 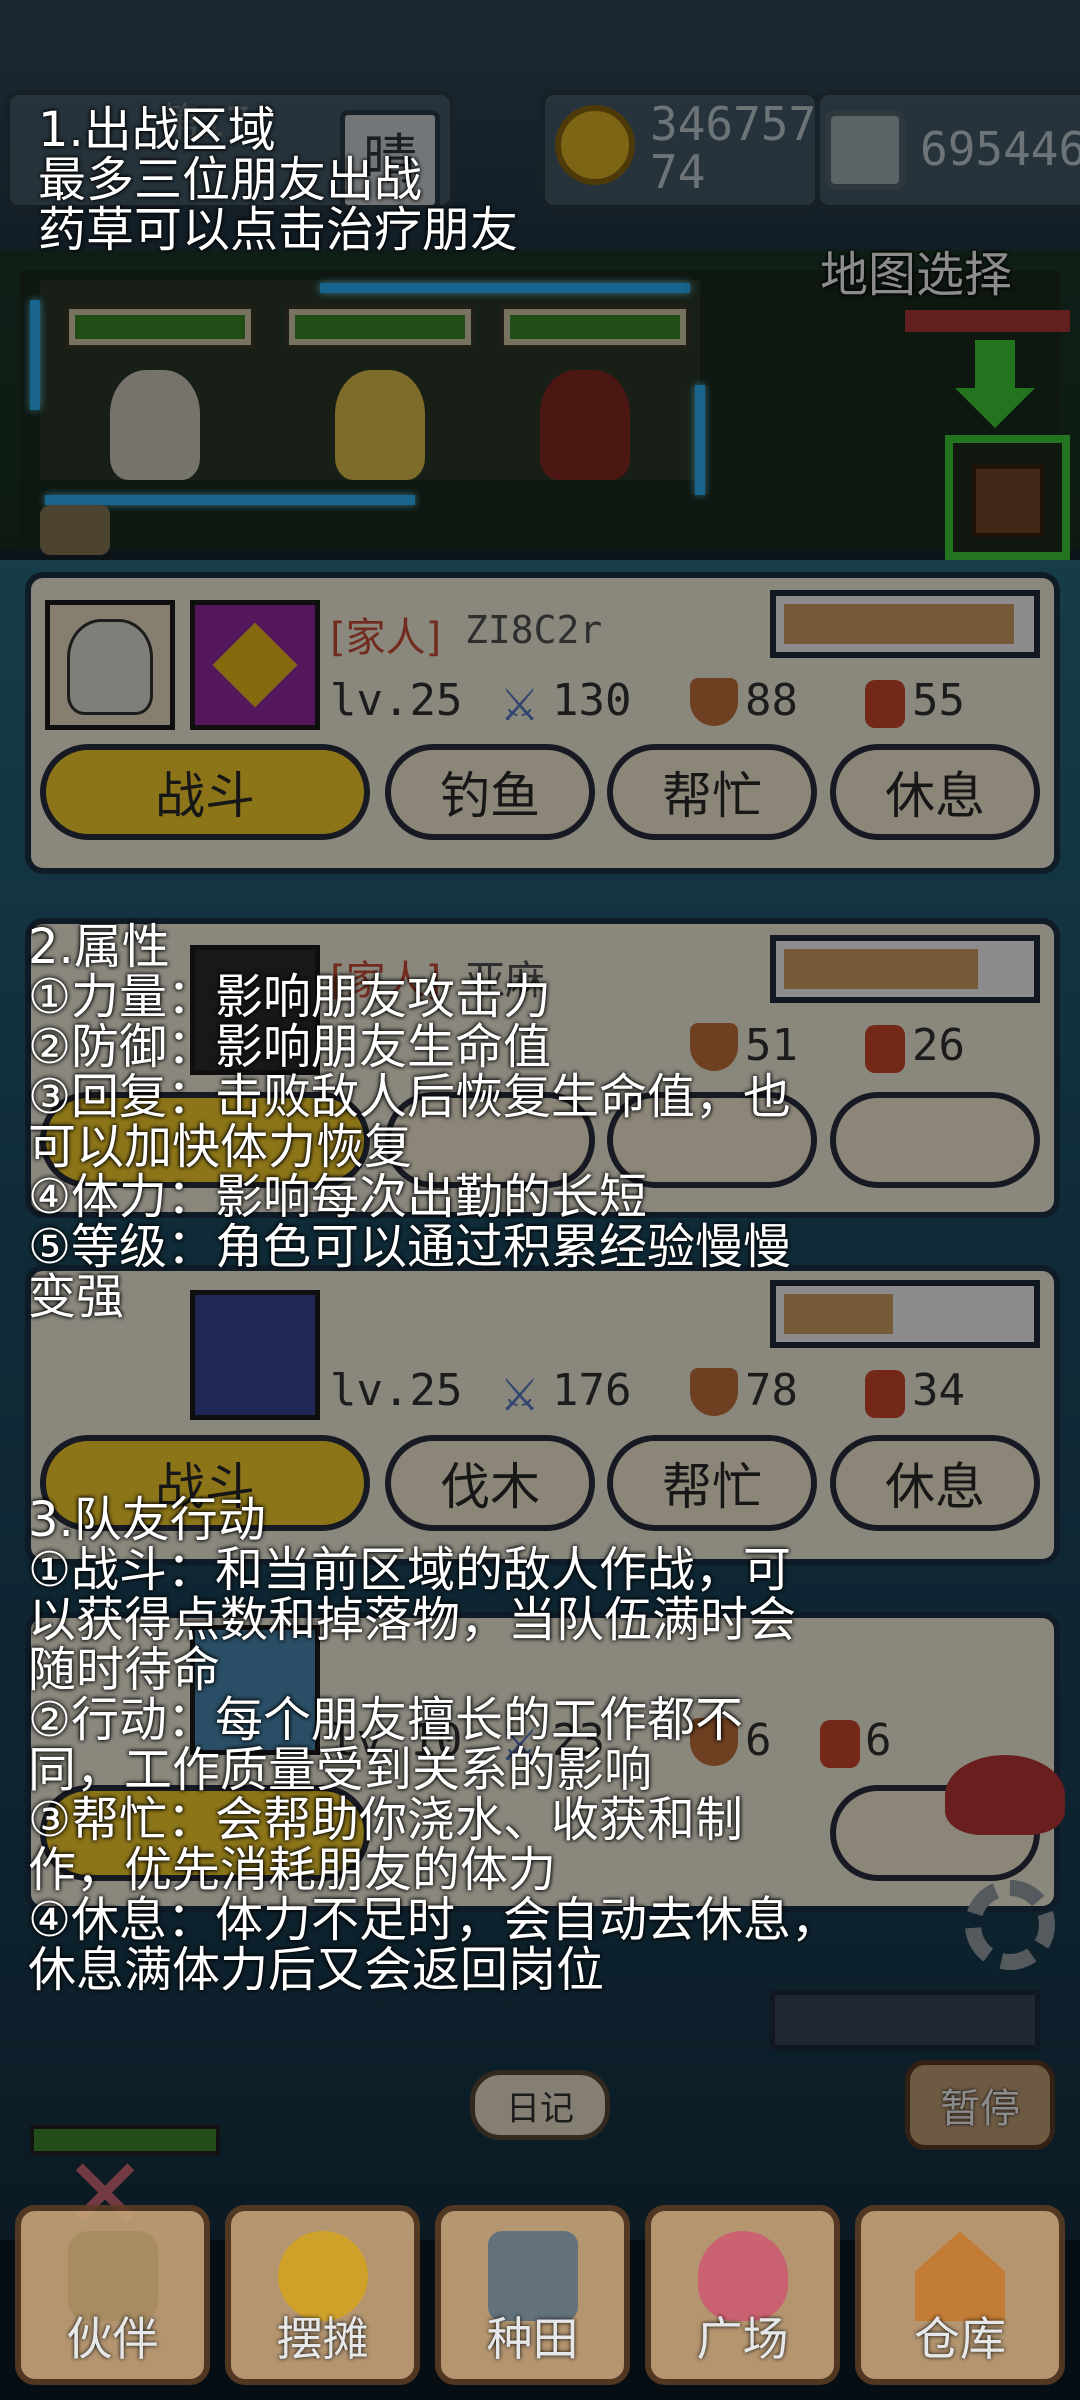 I want to click on nav-farm: 种田, so click(x=532, y=2295).